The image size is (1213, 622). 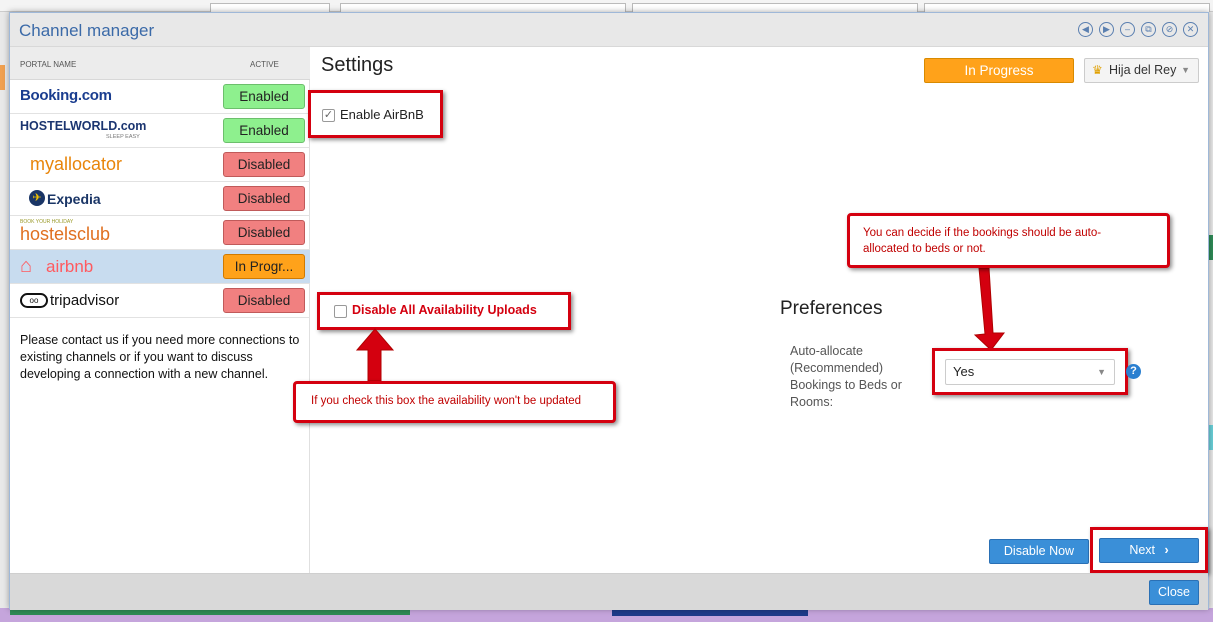 I want to click on table-row: myallocator Disabled, so click(x=160, y=165).